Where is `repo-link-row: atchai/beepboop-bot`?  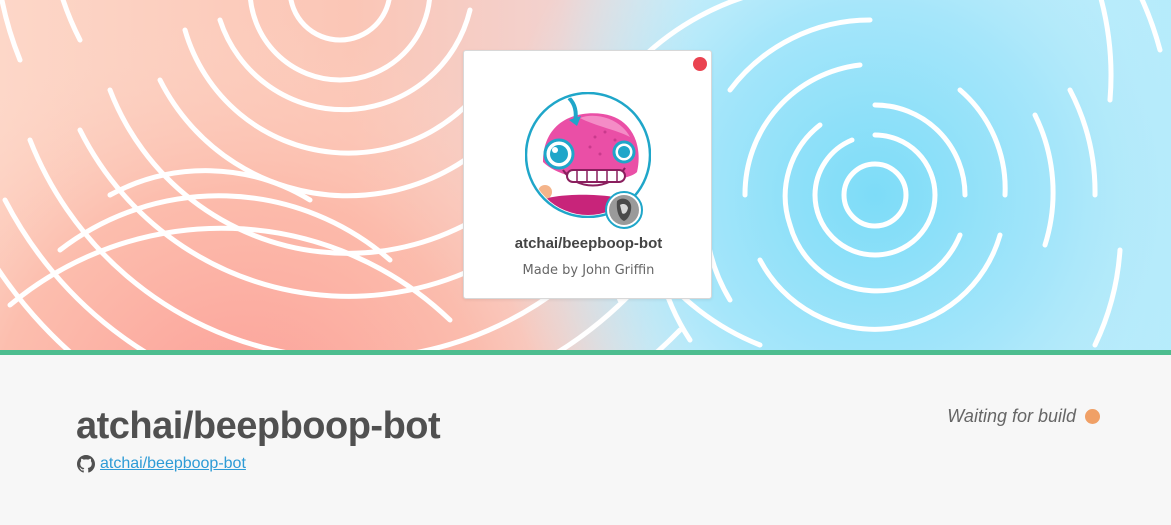
repo-link-row: atchai/beepboop-bot is located at coordinates (161, 464).